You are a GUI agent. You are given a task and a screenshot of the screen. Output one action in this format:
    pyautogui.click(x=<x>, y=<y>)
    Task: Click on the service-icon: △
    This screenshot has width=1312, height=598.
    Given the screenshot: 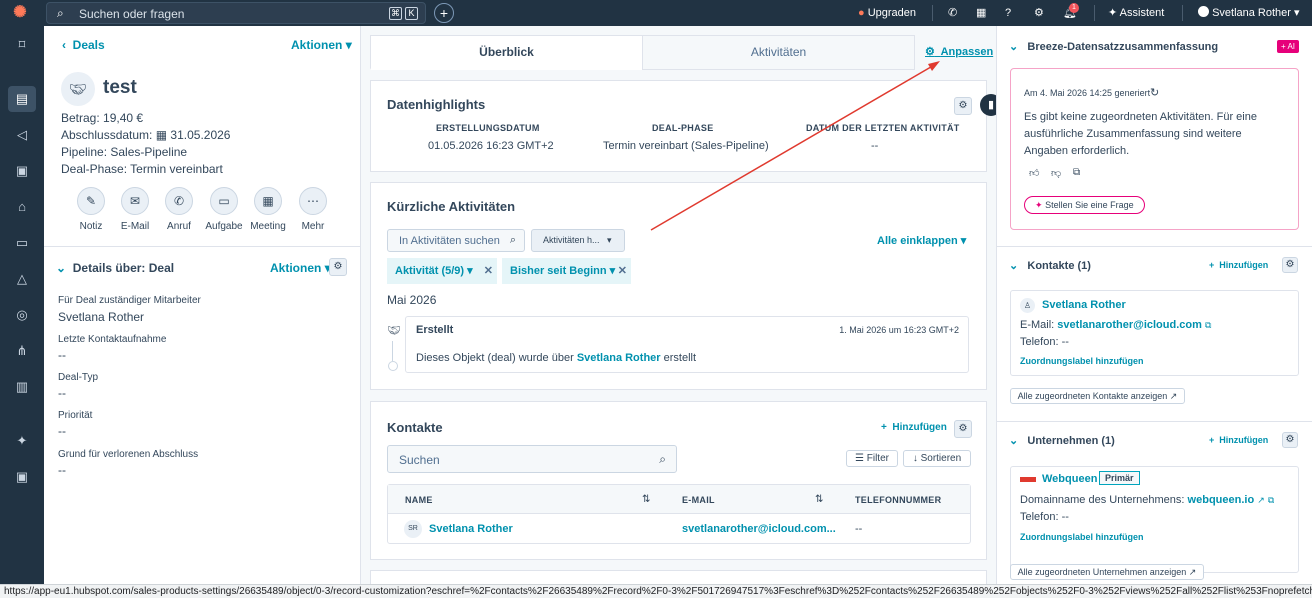 What is the action you would take?
    pyautogui.click(x=22, y=279)
    